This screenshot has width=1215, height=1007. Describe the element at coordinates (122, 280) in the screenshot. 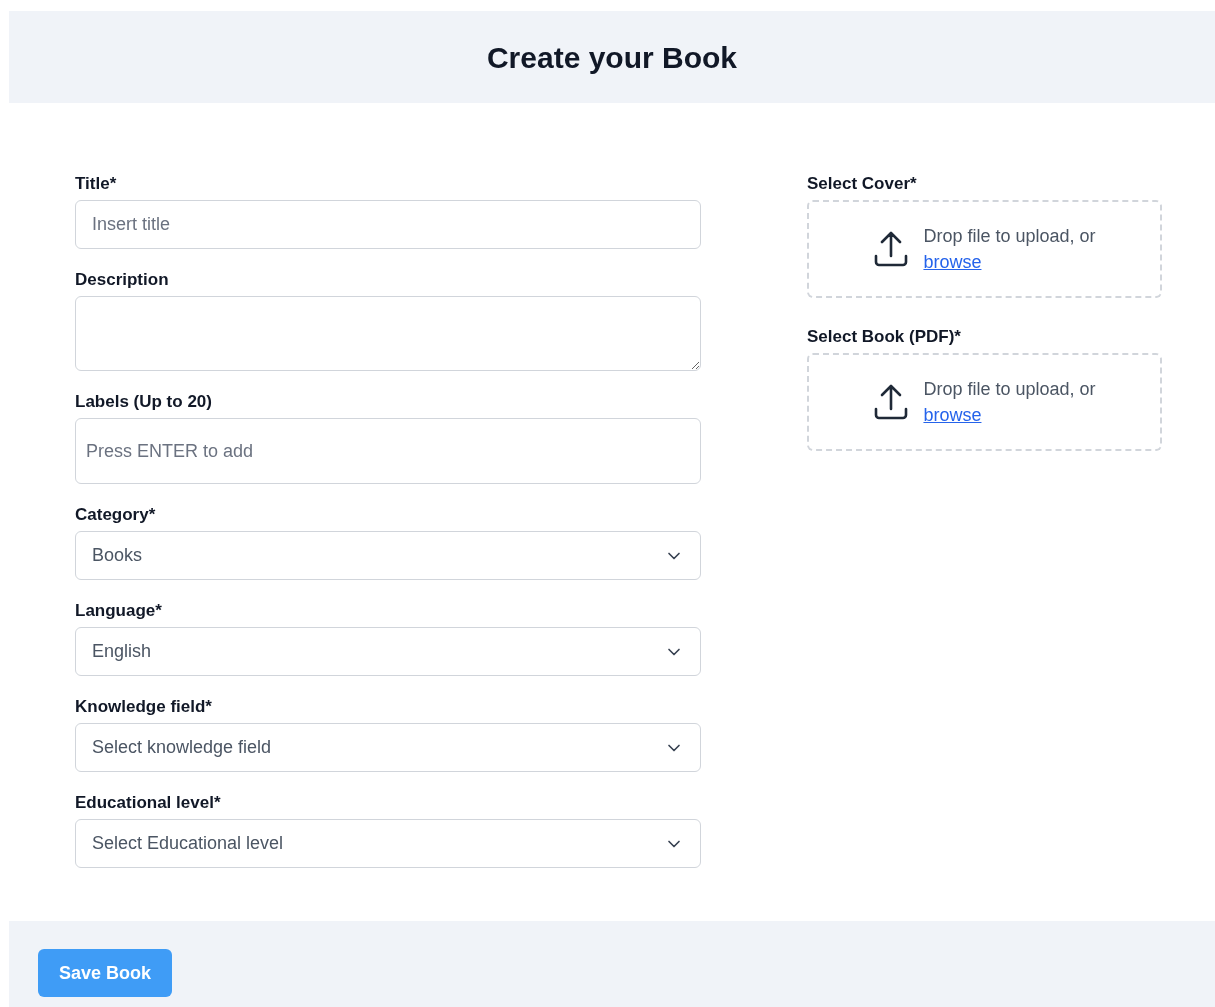

I see `field-label: Description` at that location.